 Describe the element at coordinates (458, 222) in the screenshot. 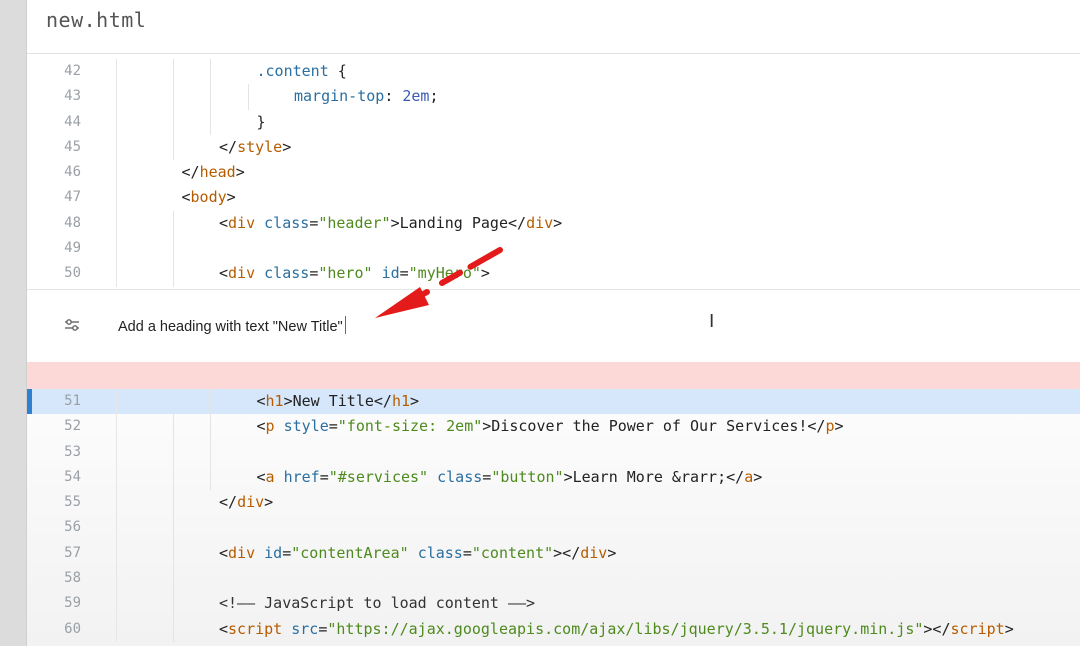

I see `code-token: >Landing Page</` at that location.